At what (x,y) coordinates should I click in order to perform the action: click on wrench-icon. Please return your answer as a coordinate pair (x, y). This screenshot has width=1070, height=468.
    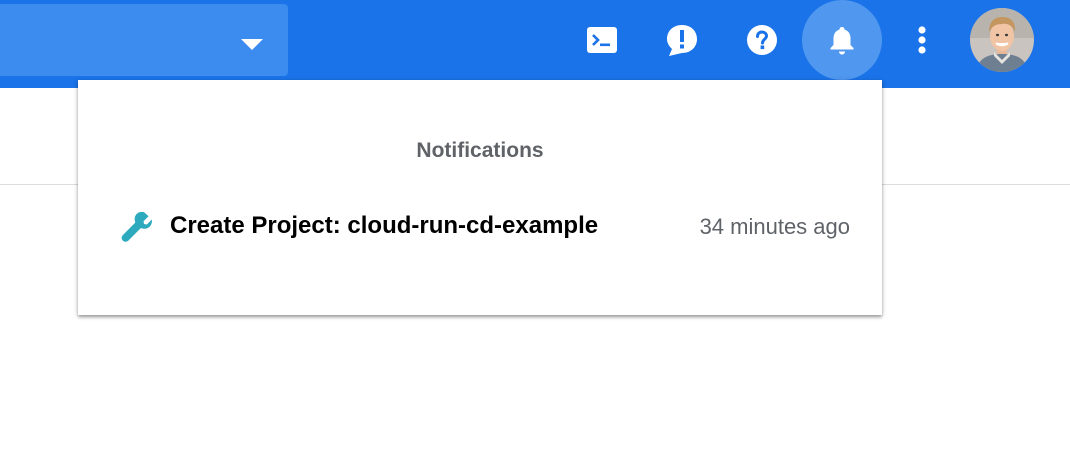
    Looking at the image, I should click on (137, 226).